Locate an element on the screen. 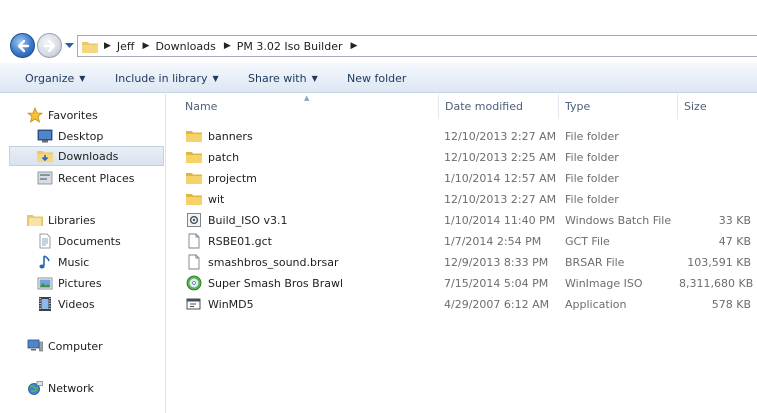  breadcrumb-jeff: Jeff is located at coordinates (126, 46).